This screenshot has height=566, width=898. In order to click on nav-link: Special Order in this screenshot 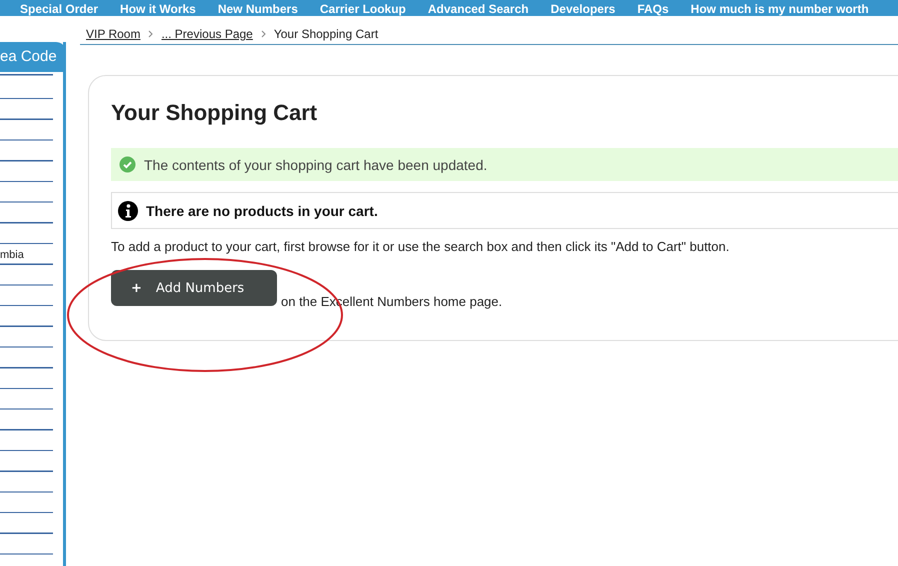, I will do `click(59, 9)`.